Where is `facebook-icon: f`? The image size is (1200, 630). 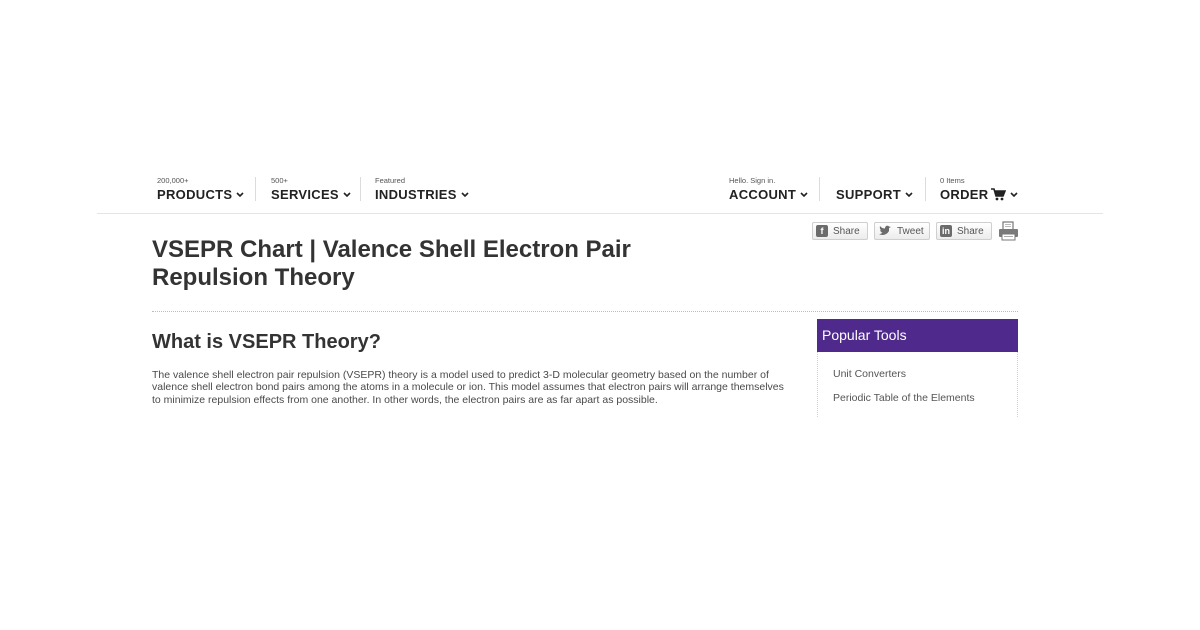
facebook-icon: f is located at coordinates (822, 231).